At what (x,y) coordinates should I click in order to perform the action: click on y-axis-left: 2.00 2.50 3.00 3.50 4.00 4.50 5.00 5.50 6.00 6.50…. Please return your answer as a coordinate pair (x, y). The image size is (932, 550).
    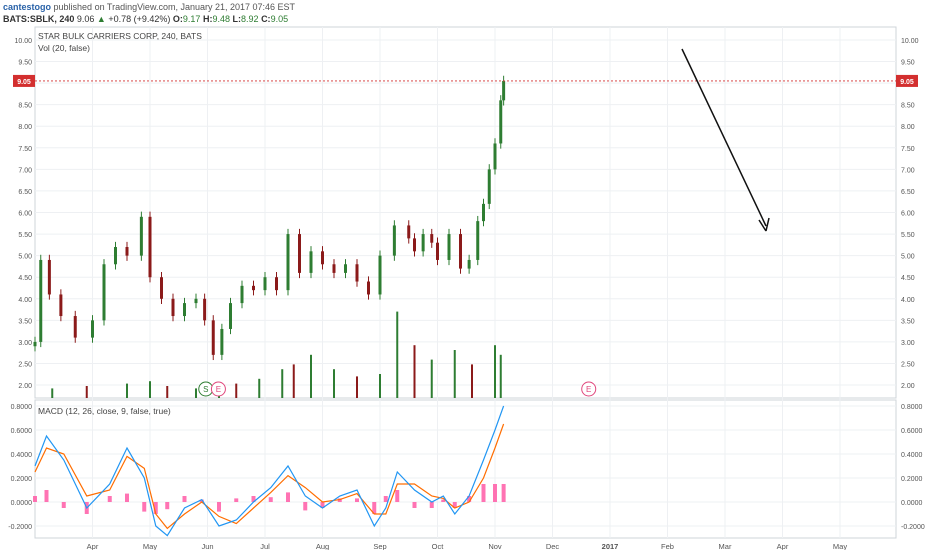
    Looking at the image, I should click on (20, 284).